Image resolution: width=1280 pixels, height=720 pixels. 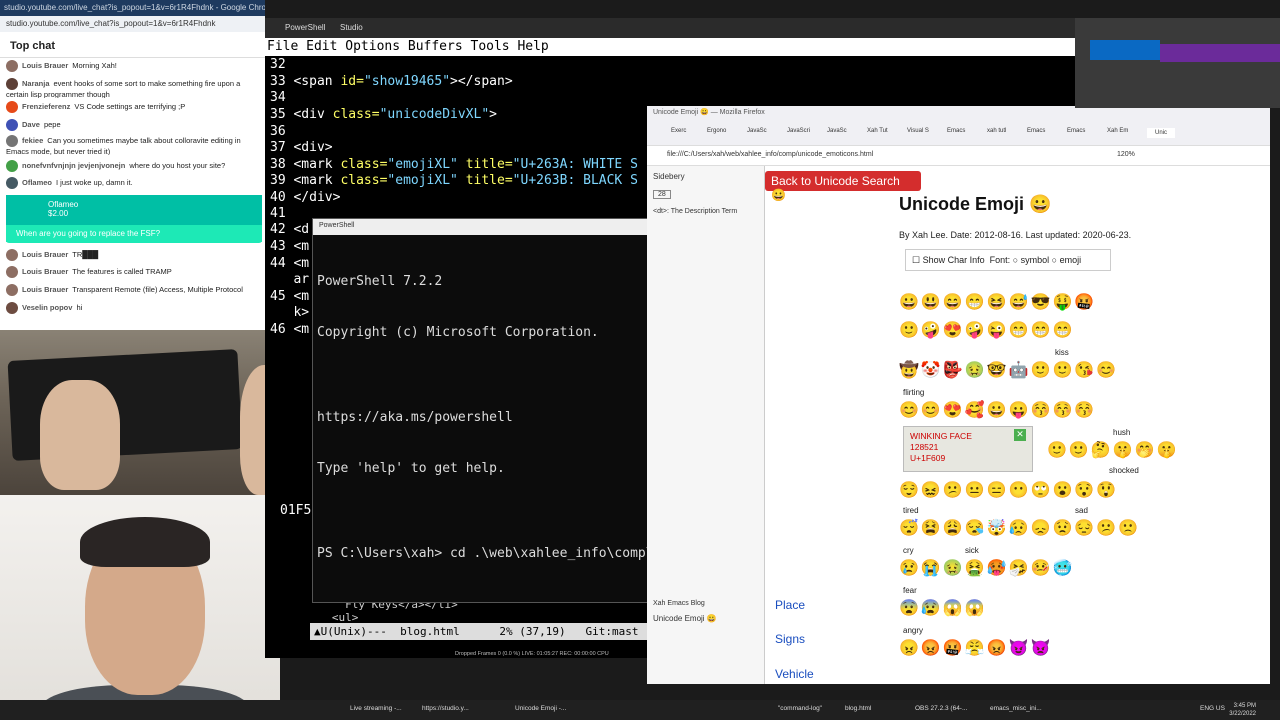 What do you see at coordinates (380, 281) in the screenshot?
I see `ps-line: PowerShell 7.2.2` at bounding box center [380, 281].